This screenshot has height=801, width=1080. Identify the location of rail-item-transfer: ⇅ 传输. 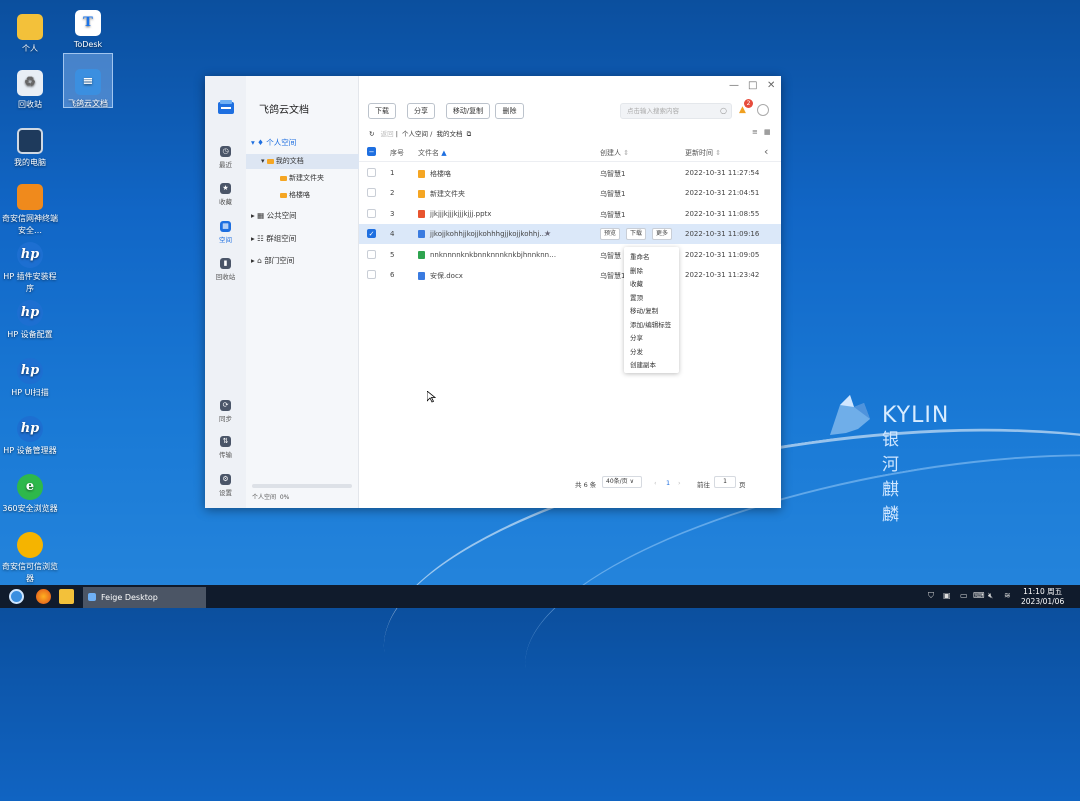
(225, 447).